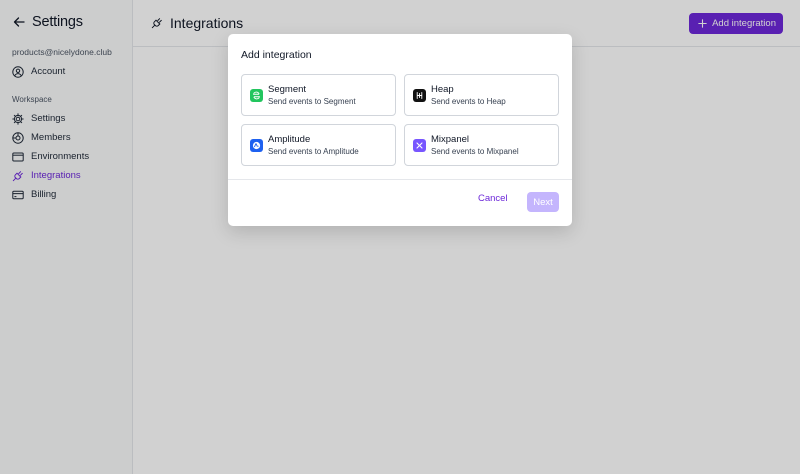 This screenshot has width=800, height=474. I want to click on integration-option-amplitude: Amplitude Send events to Amplitude, so click(318, 145).